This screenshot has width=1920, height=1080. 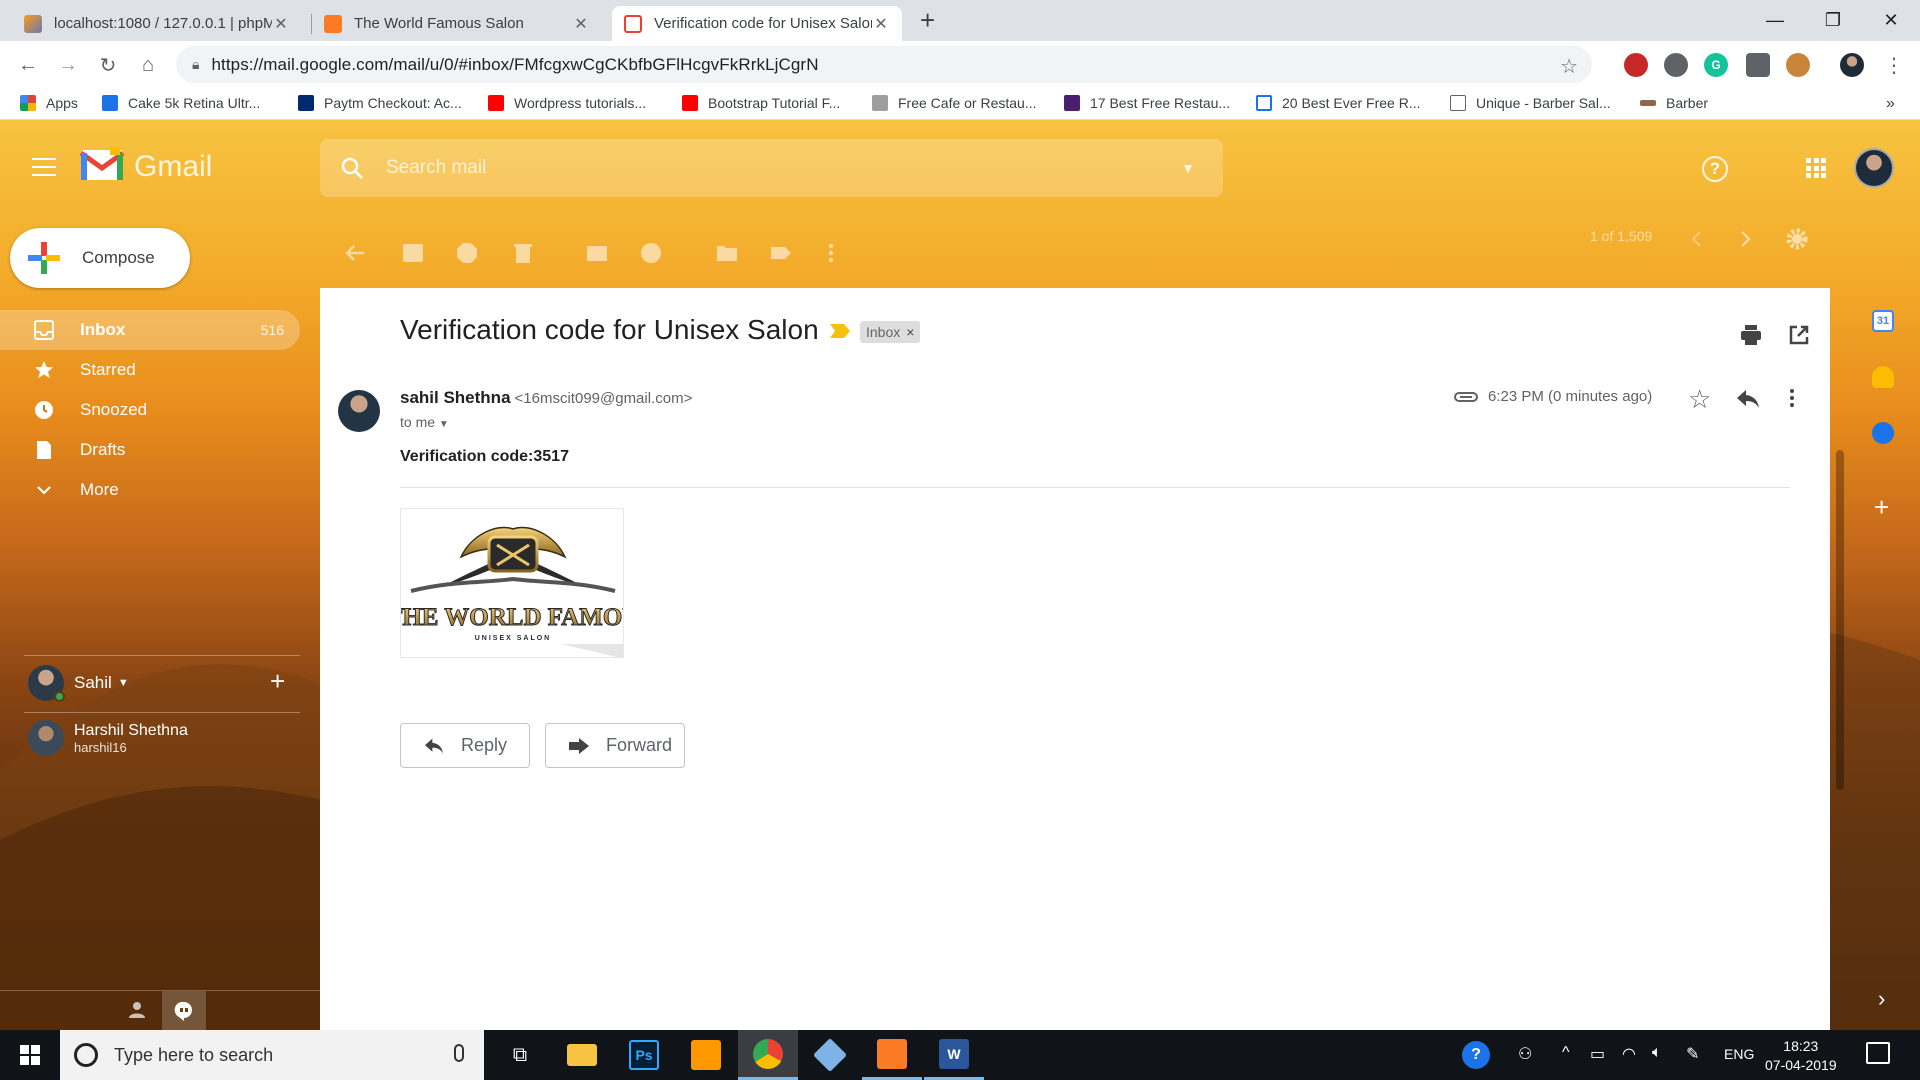 What do you see at coordinates (30, 1055) in the screenshot?
I see `windows-start-icon` at bounding box center [30, 1055].